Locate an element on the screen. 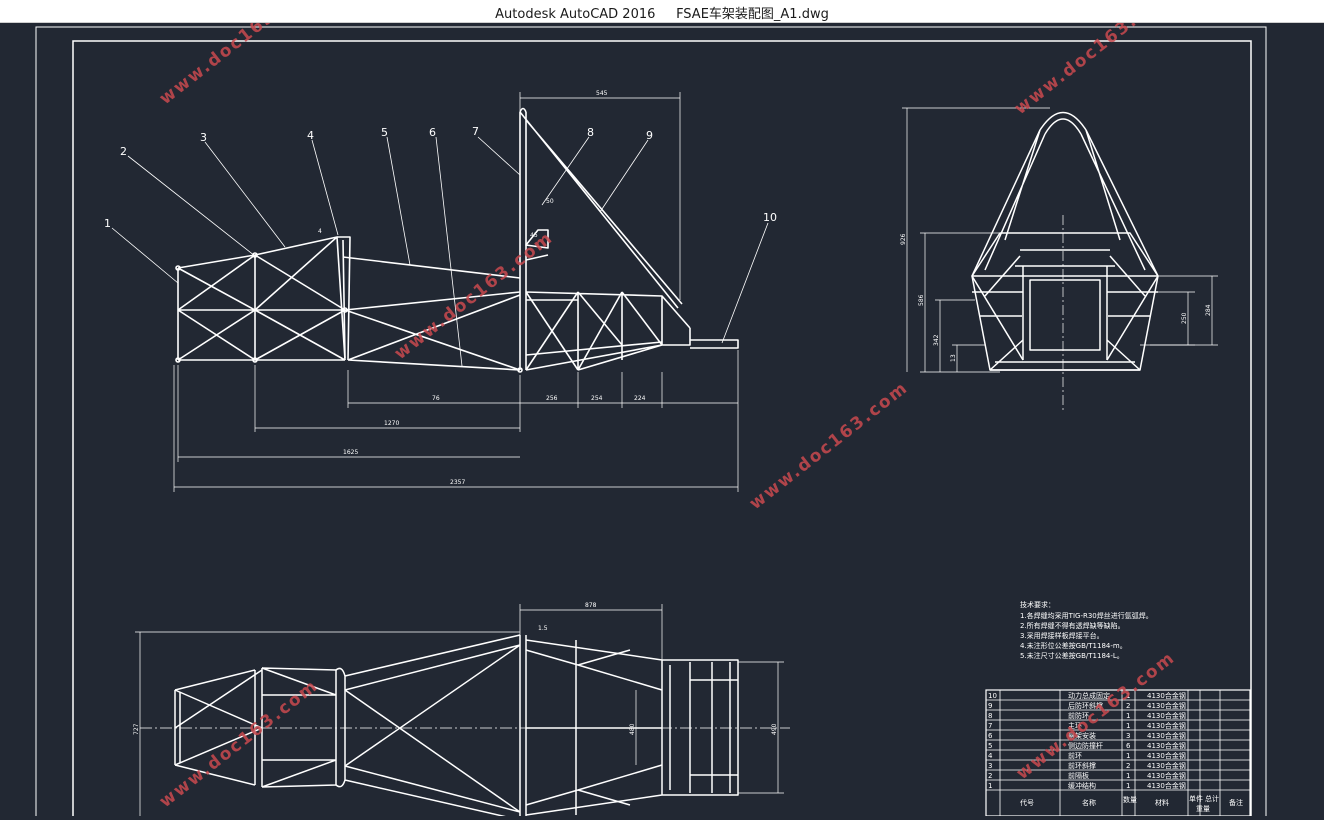 The width and height of the screenshot is (1324, 820). bom-cell-qty: 6 is located at coordinates (1128, 746).